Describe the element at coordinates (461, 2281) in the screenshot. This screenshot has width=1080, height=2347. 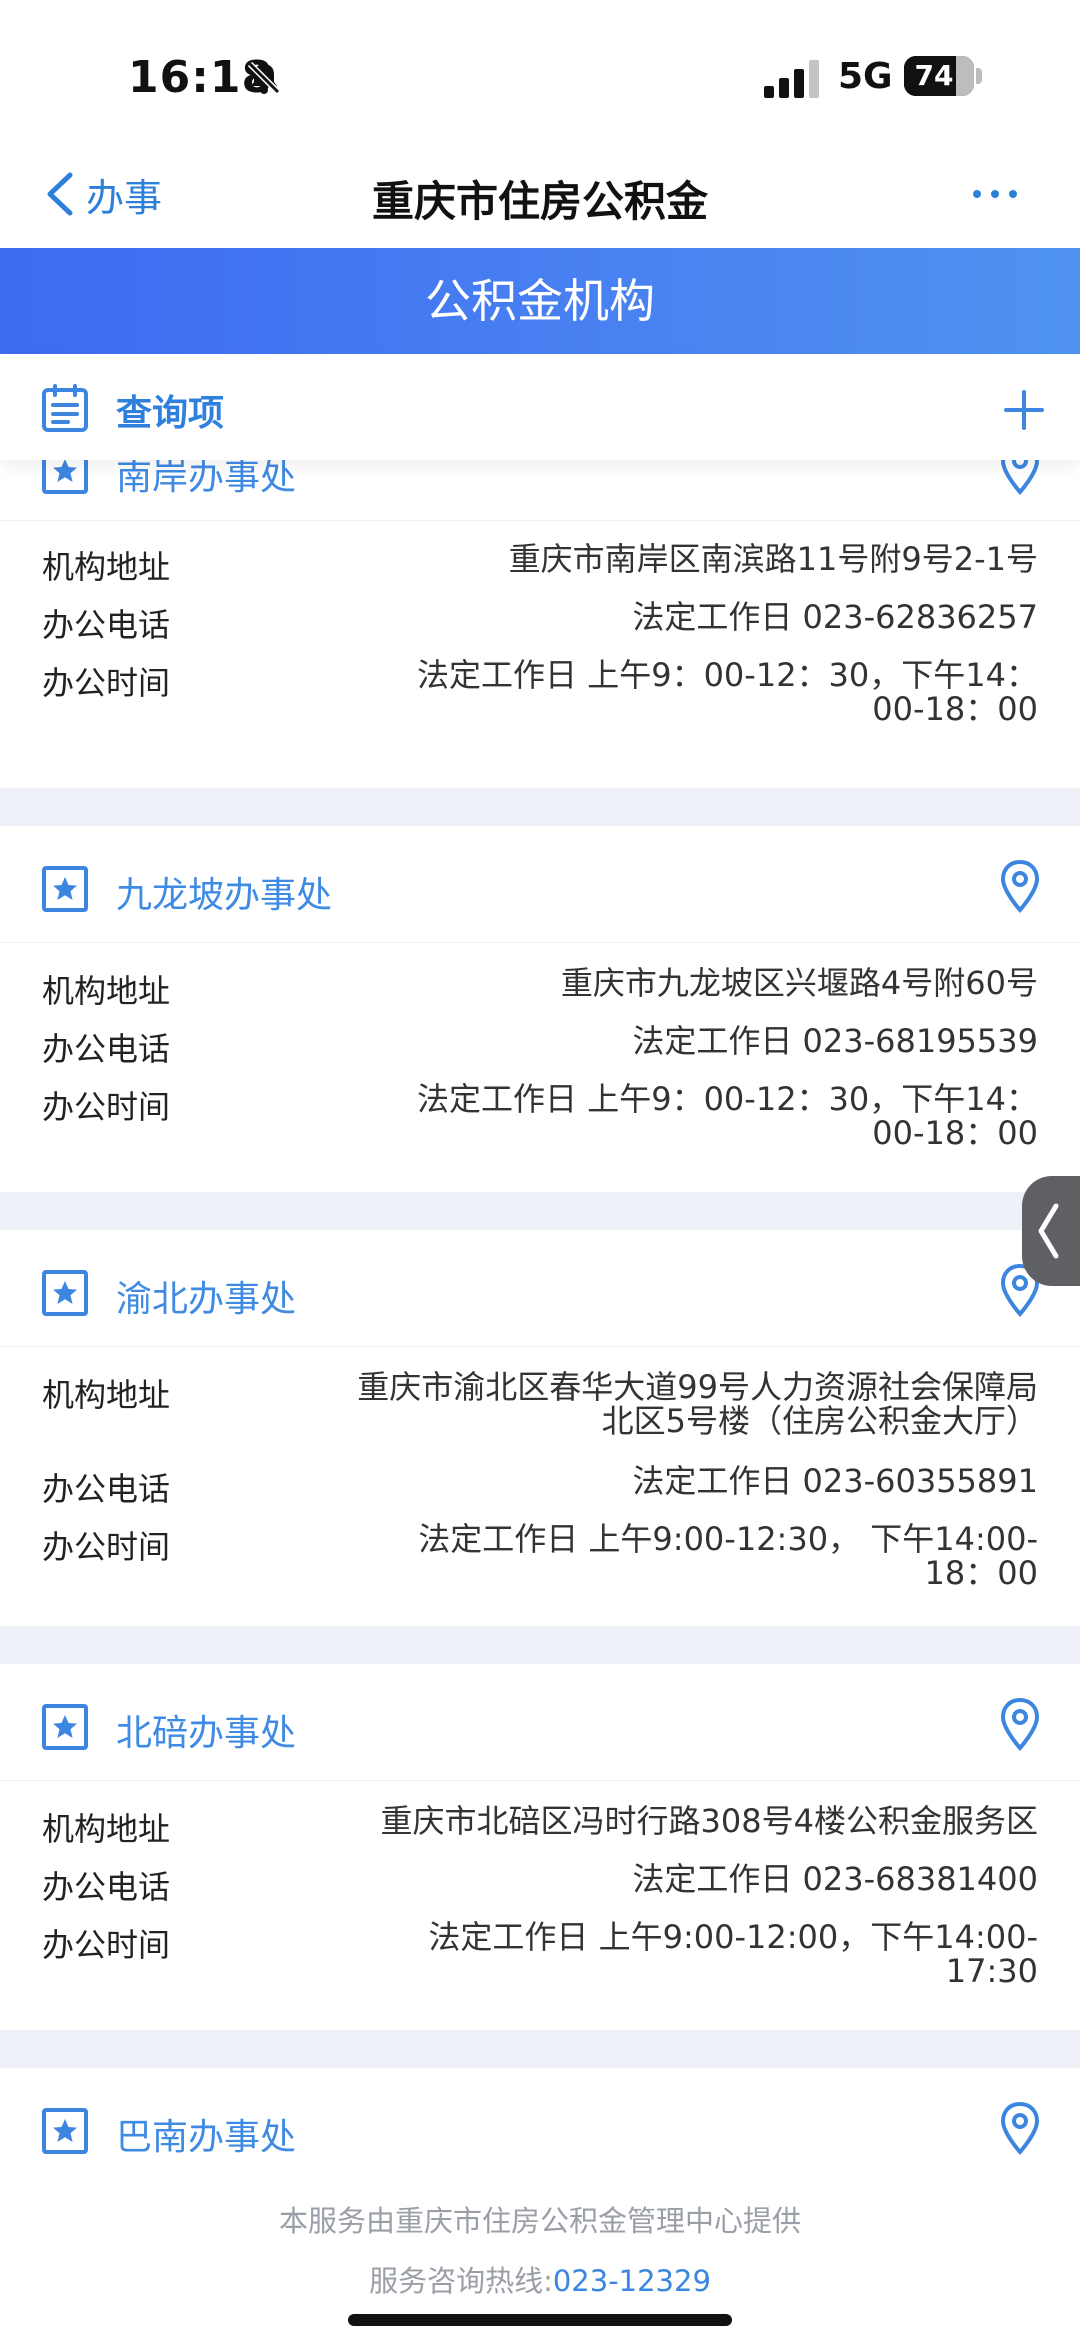
I see `hotline-label: 服务咨询热线:` at that location.